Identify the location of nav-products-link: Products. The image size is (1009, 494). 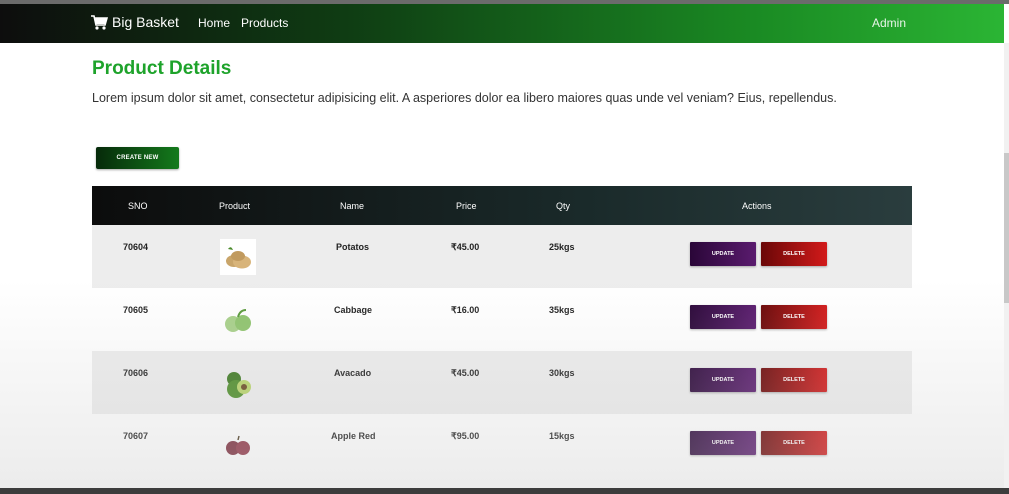
(264, 23).